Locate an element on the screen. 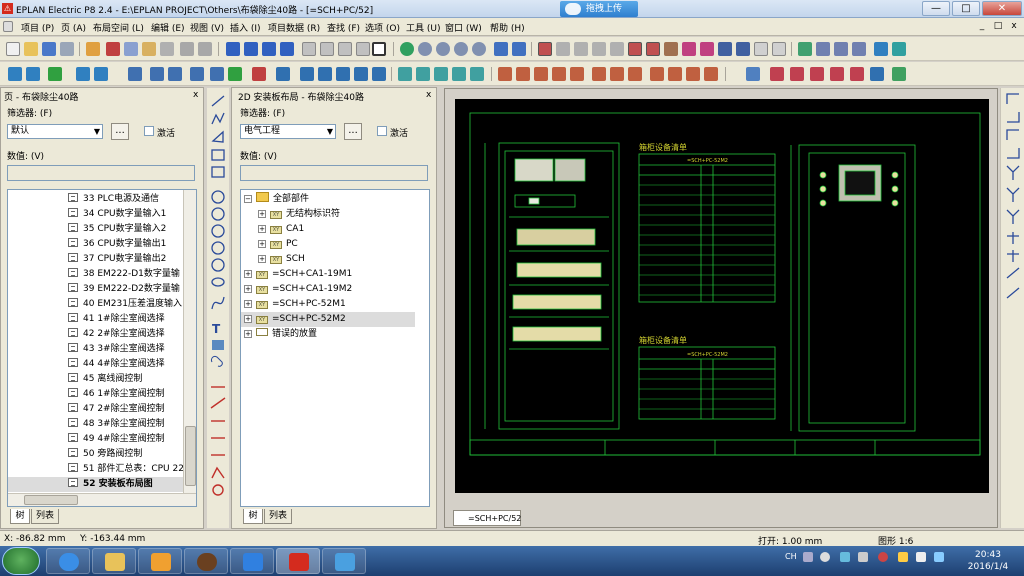 The height and width of the screenshot is (576, 1024). cable-k-icon is located at coordinates (693, 74).